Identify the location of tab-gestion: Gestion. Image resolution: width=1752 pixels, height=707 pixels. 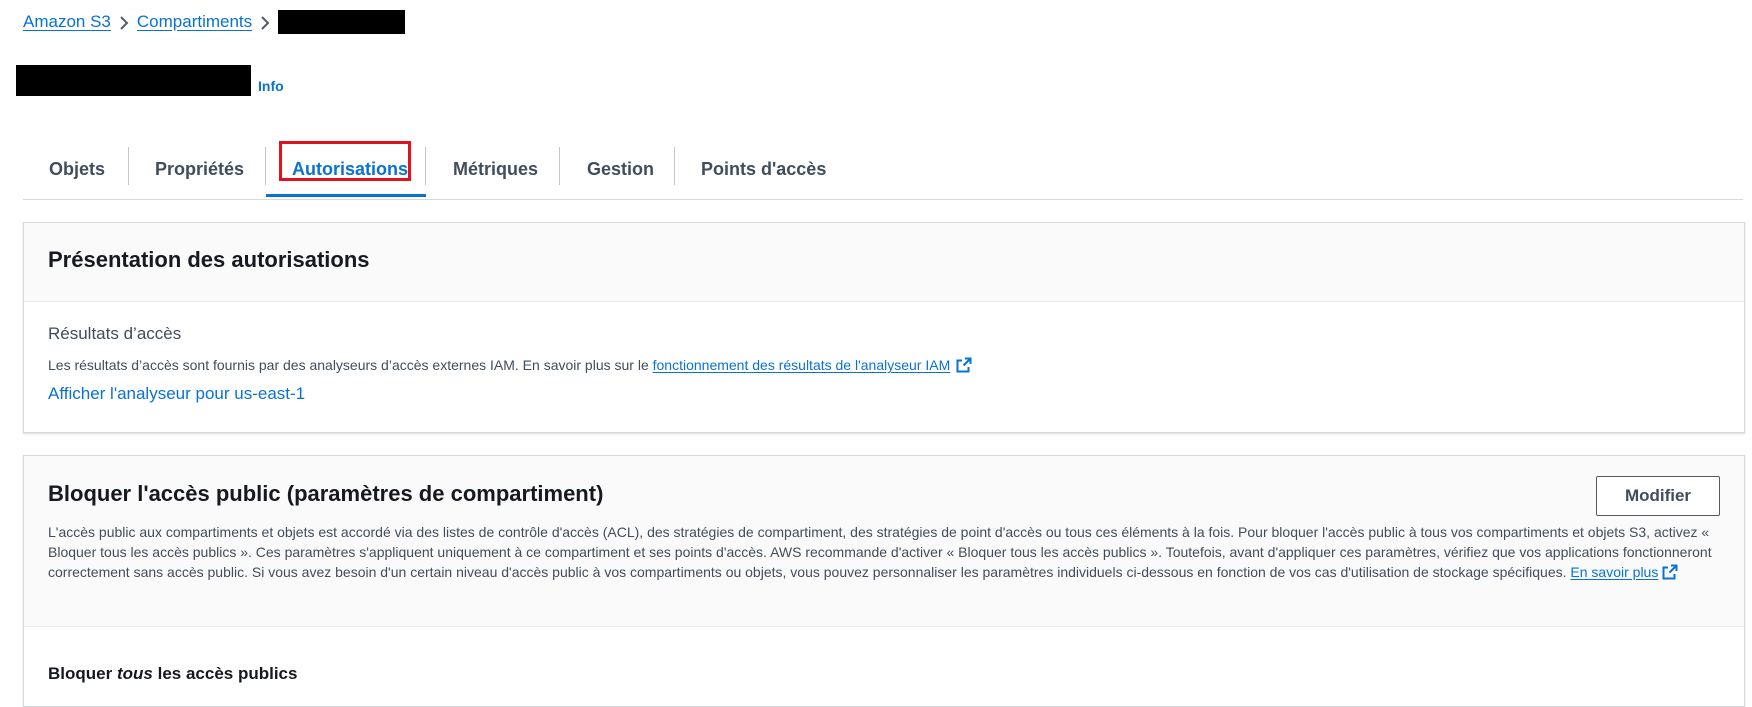
(620, 169).